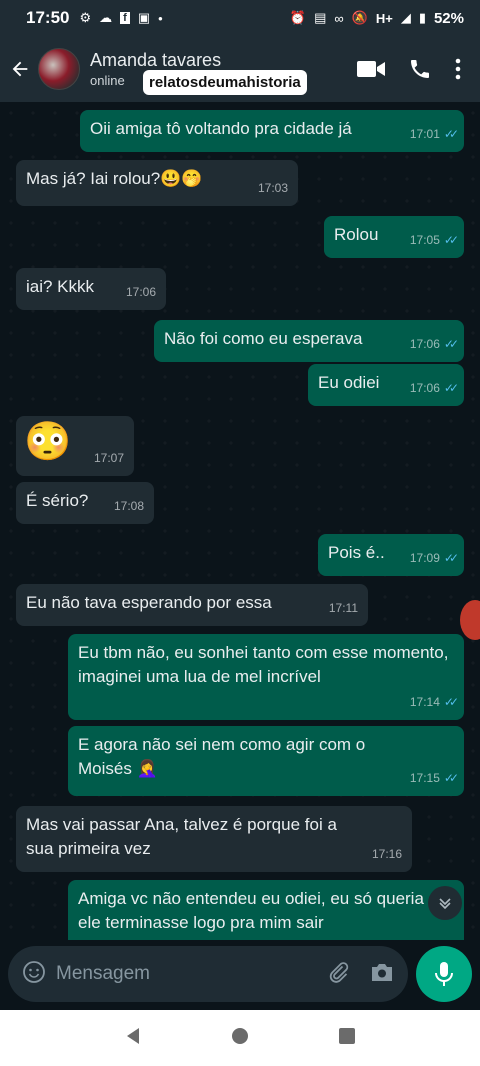  I want to click on message-time: 17:05, so click(424, 240).